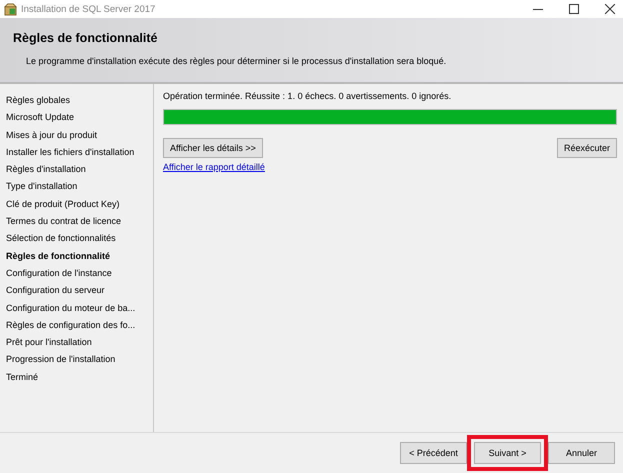 The width and height of the screenshot is (623, 473). Describe the element at coordinates (79, 239) in the screenshot. I see `sidebar-item: Sélection de fonctionnalités` at that location.